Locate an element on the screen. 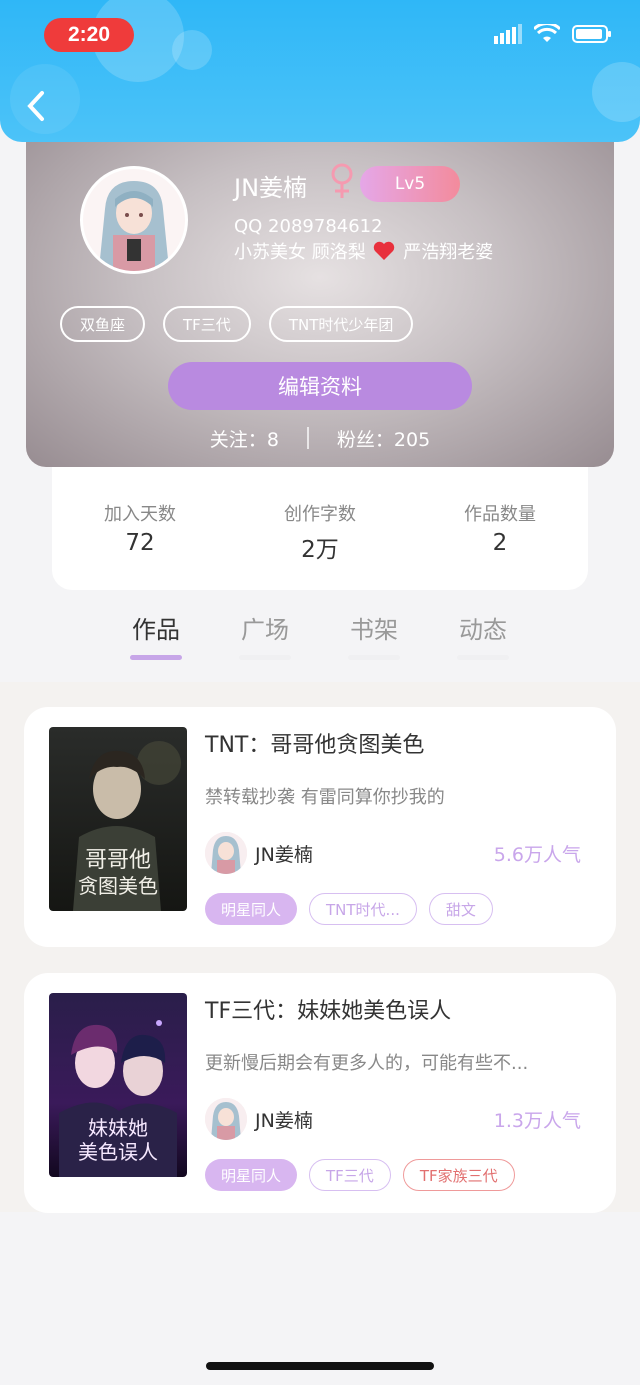 The height and width of the screenshot is (1385, 640). work-tags: 明星同人 TNT时代... 甜文 is located at coordinates (349, 909).